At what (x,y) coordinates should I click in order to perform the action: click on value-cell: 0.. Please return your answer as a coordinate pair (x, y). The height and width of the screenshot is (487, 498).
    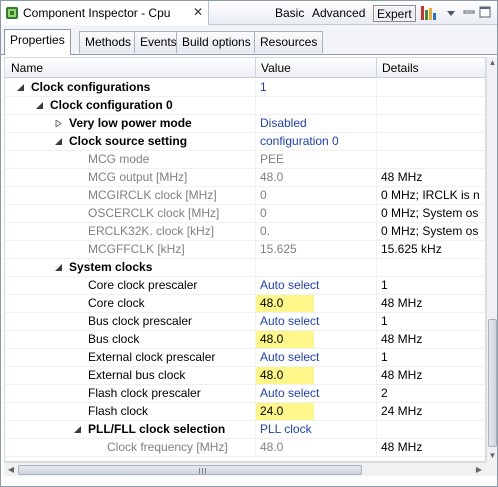
    Looking at the image, I should click on (315, 231).